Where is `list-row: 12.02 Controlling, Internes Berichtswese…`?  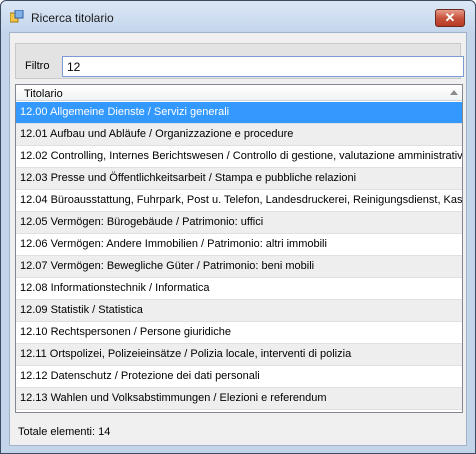
list-row: 12.02 Controlling, Internes Berichtswese… is located at coordinates (239, 157).